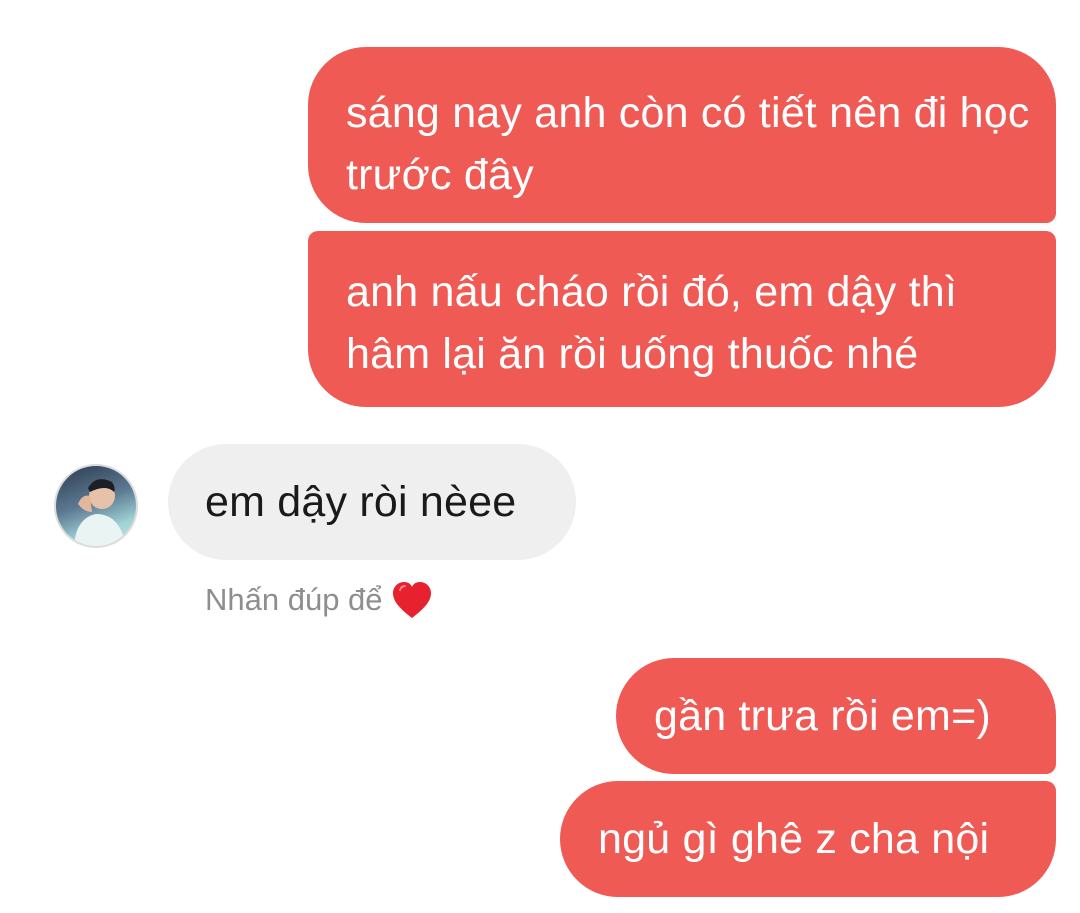 Image resolution: width=1080 pixels, height=913 pixels. What do you see at coordinates (836, 716) in the screenshot?
I see `sent-message-bubble: gần trưa rồi em=)` at bounding box center [836, 716].